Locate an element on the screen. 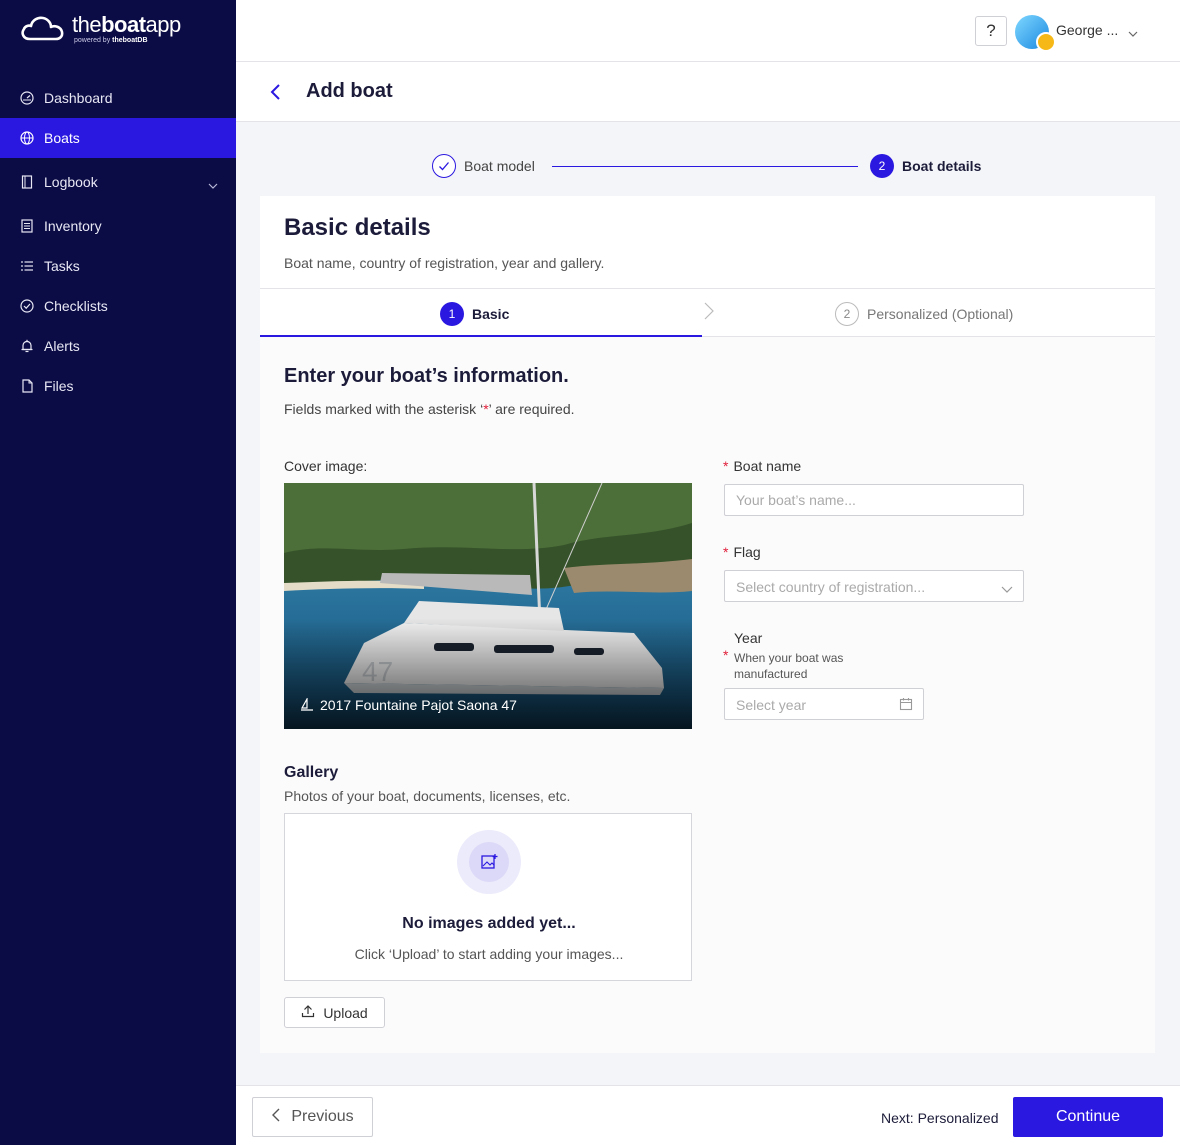  sidebar-item-alerts: Alerts is located at coordinates (118, 346).